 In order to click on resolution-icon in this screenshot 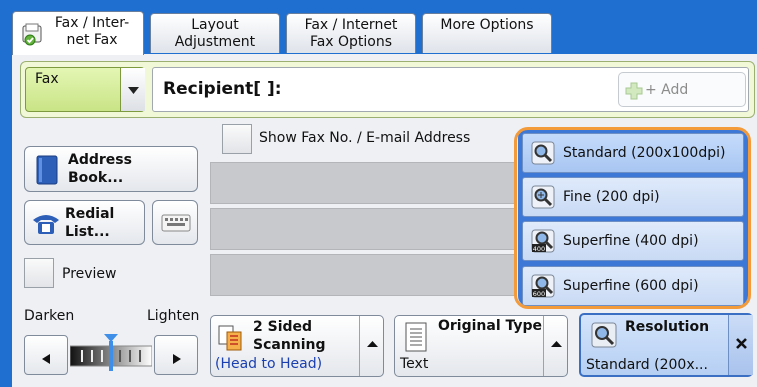, I will do `click(604, 335)`.